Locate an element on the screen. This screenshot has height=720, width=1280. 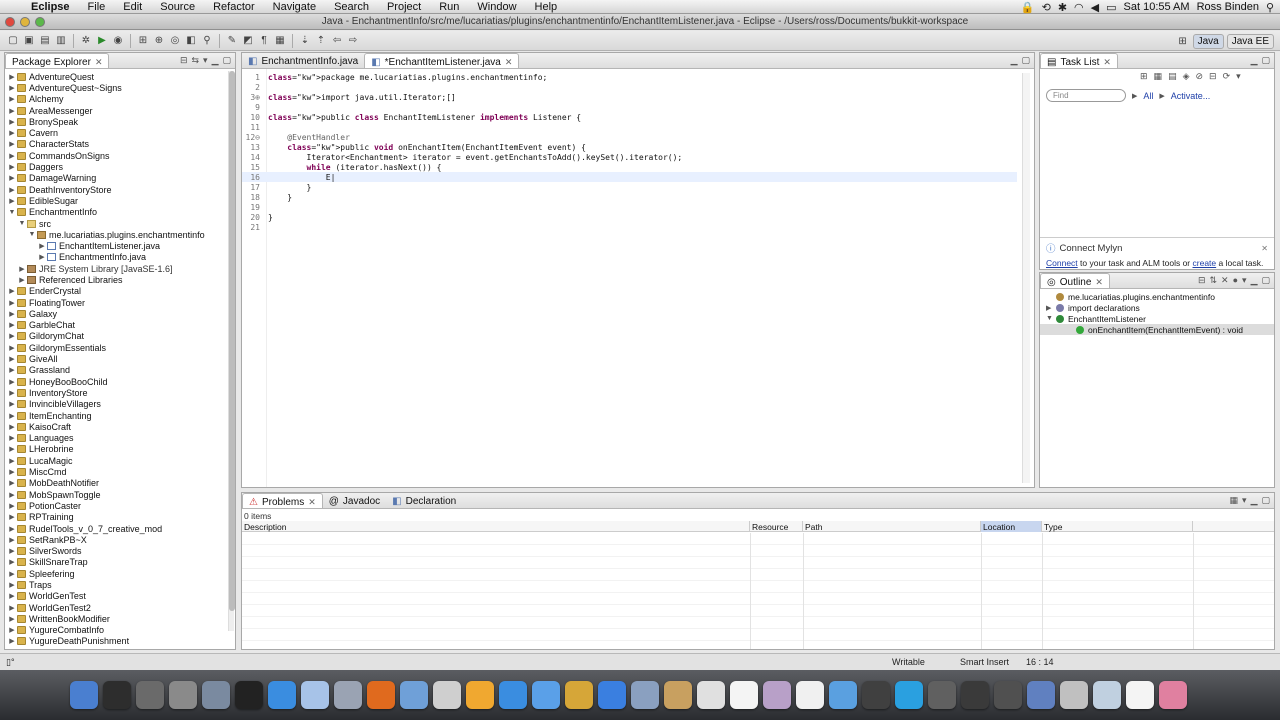
package-tree-item: ▶ InvincibleVillagers is located at coordinates (117, 404).